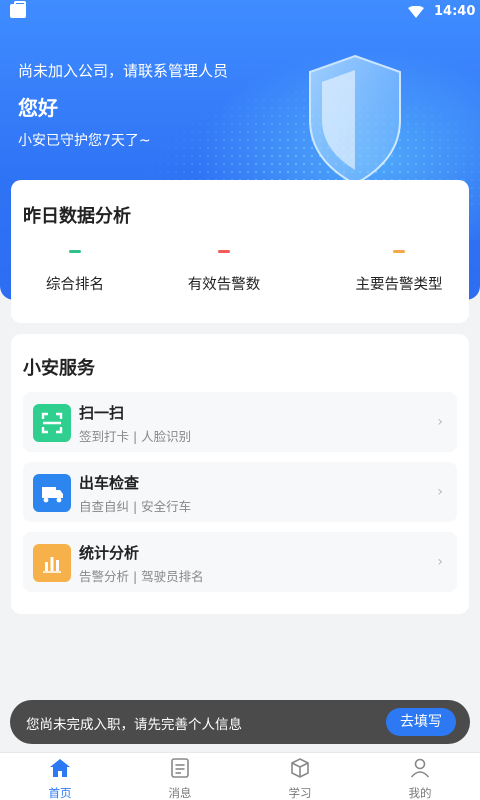  Describe the element at coordinates (18, 9) in the screenshot. I see `briefcase-icon` at that location.